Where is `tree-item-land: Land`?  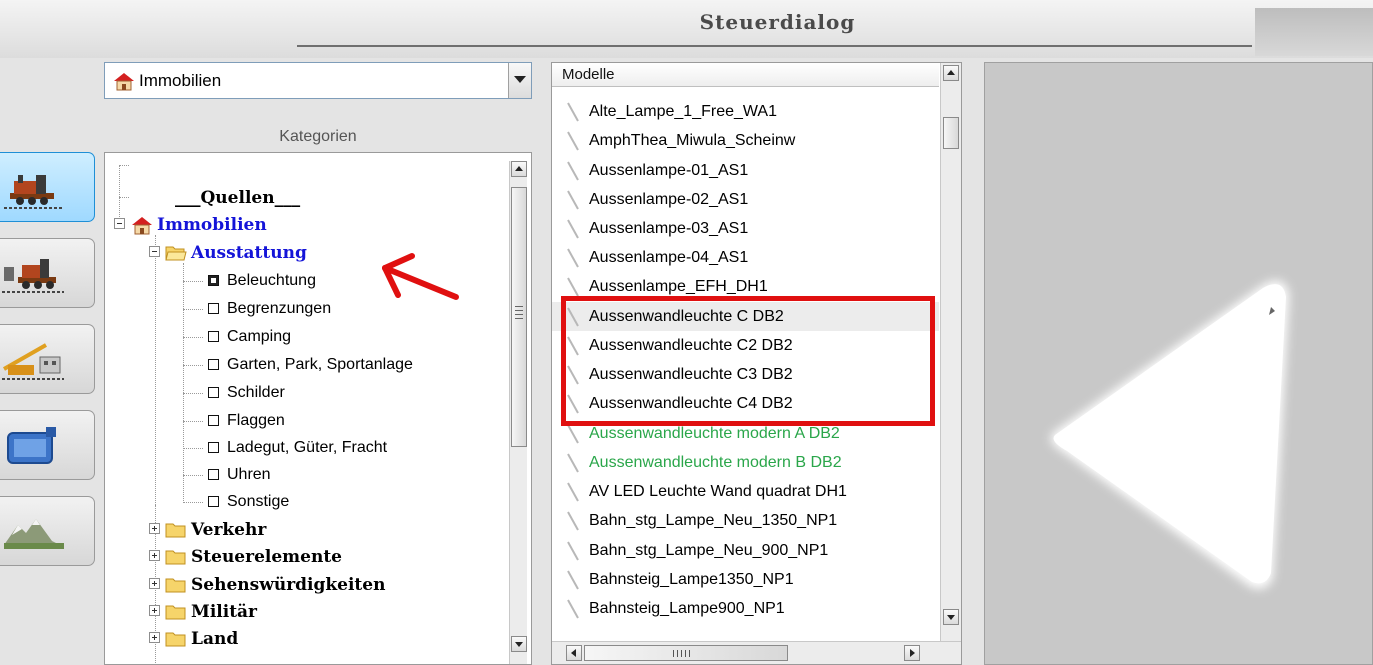 tree-item-land: Land is located at coordinates (305, 639).